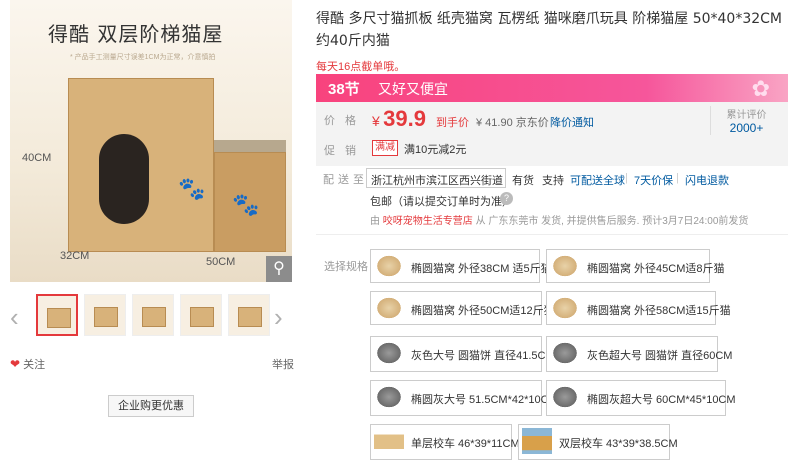 Image resolution: width=800 pixels, height=464 pixels. What do you see at coordinates (221, 262) in the screenshot?
I see `dimension-width: 50CM` at bounding box center [221, 262].